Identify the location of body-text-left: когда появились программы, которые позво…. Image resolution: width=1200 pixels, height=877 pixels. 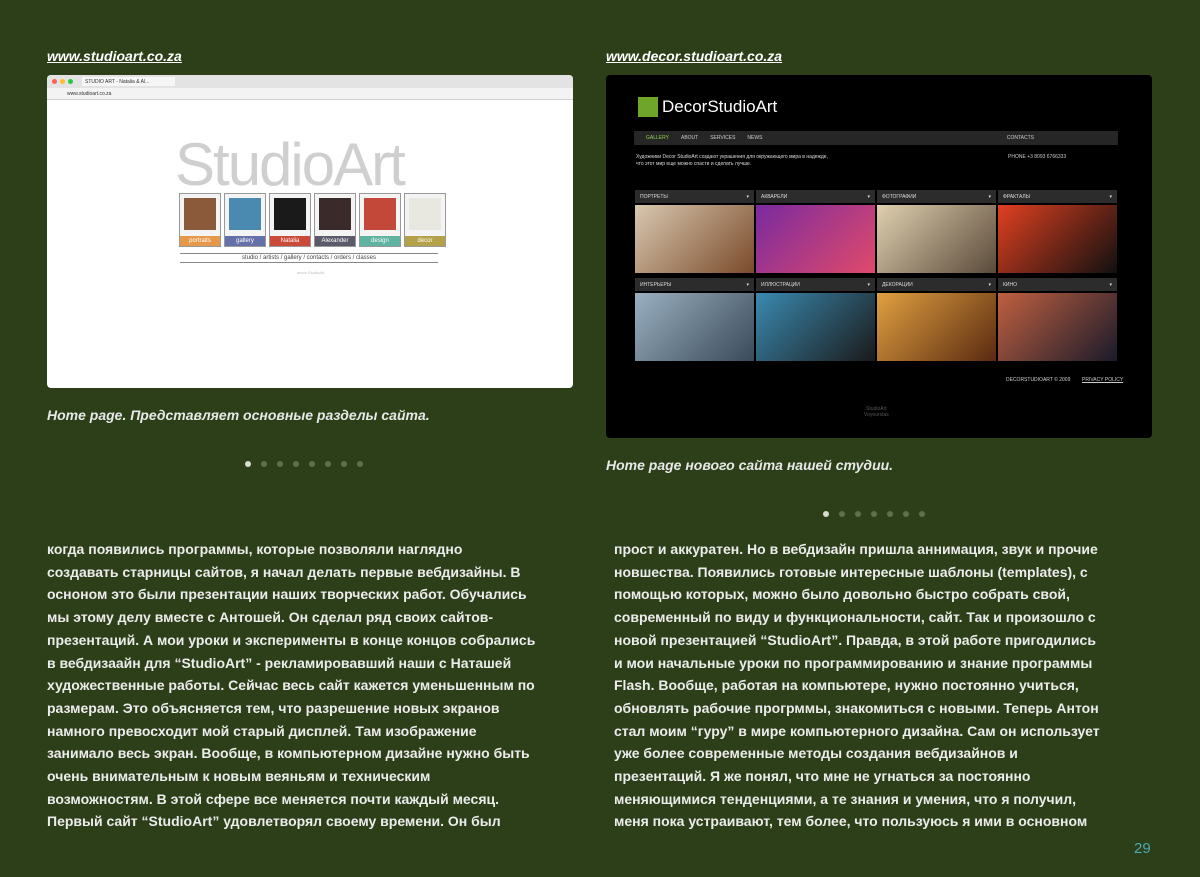
(291, 685).